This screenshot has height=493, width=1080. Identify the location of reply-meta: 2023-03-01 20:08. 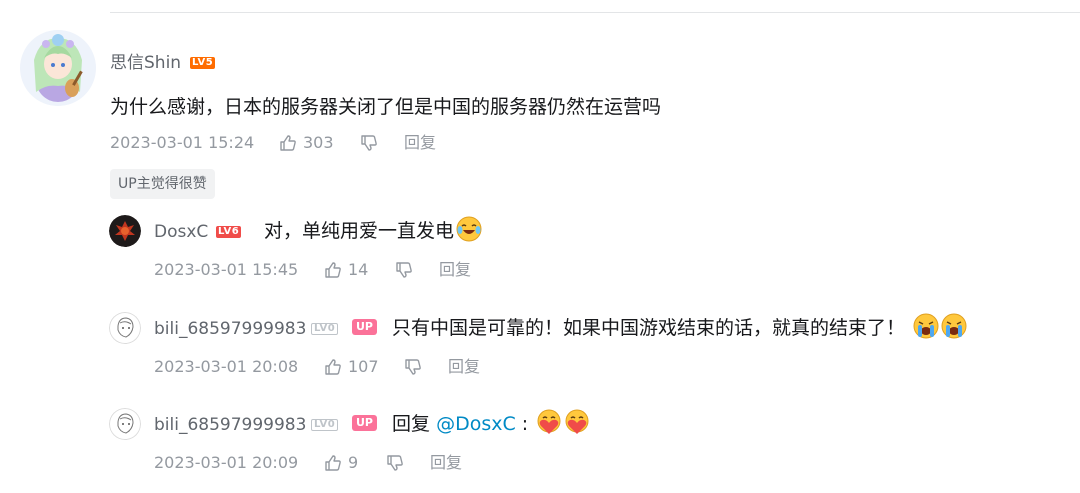
(226, 367).